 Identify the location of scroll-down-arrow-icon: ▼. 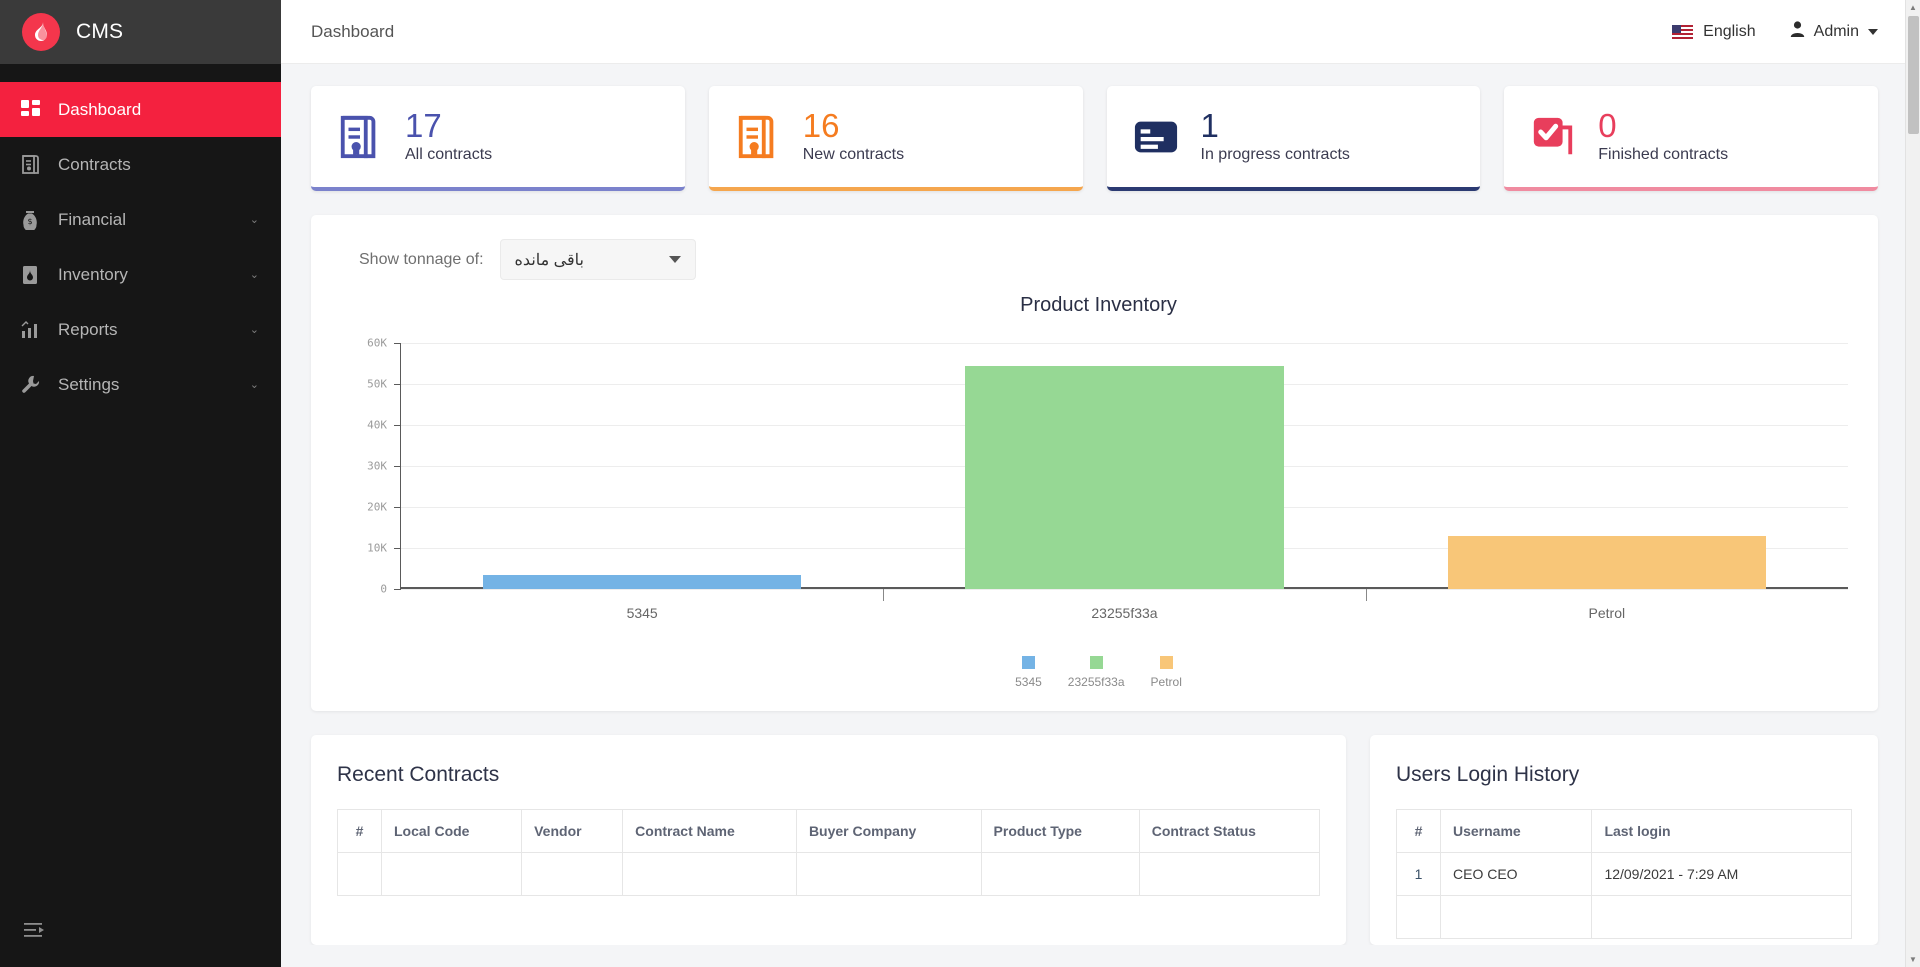
(1913, 959).